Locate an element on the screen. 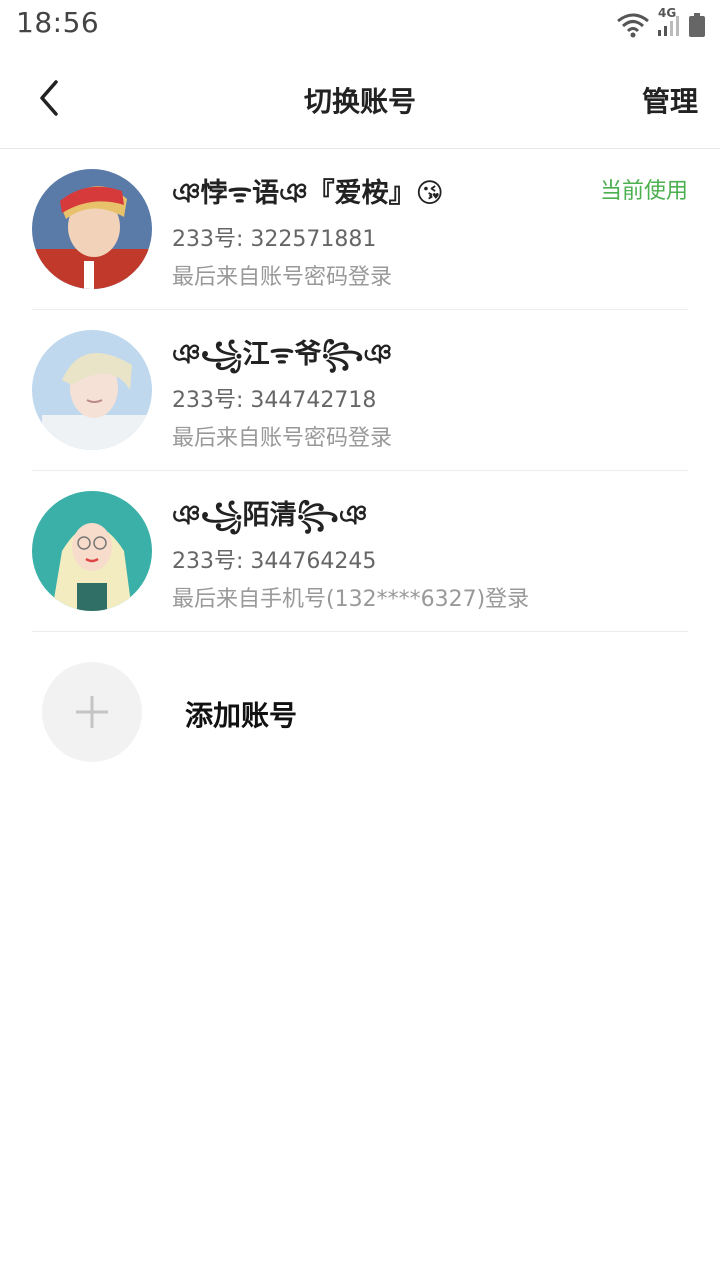 The width and height of the screenshot is (720, 1280). signal-icon: 4G is located at coordinates (669, 22).